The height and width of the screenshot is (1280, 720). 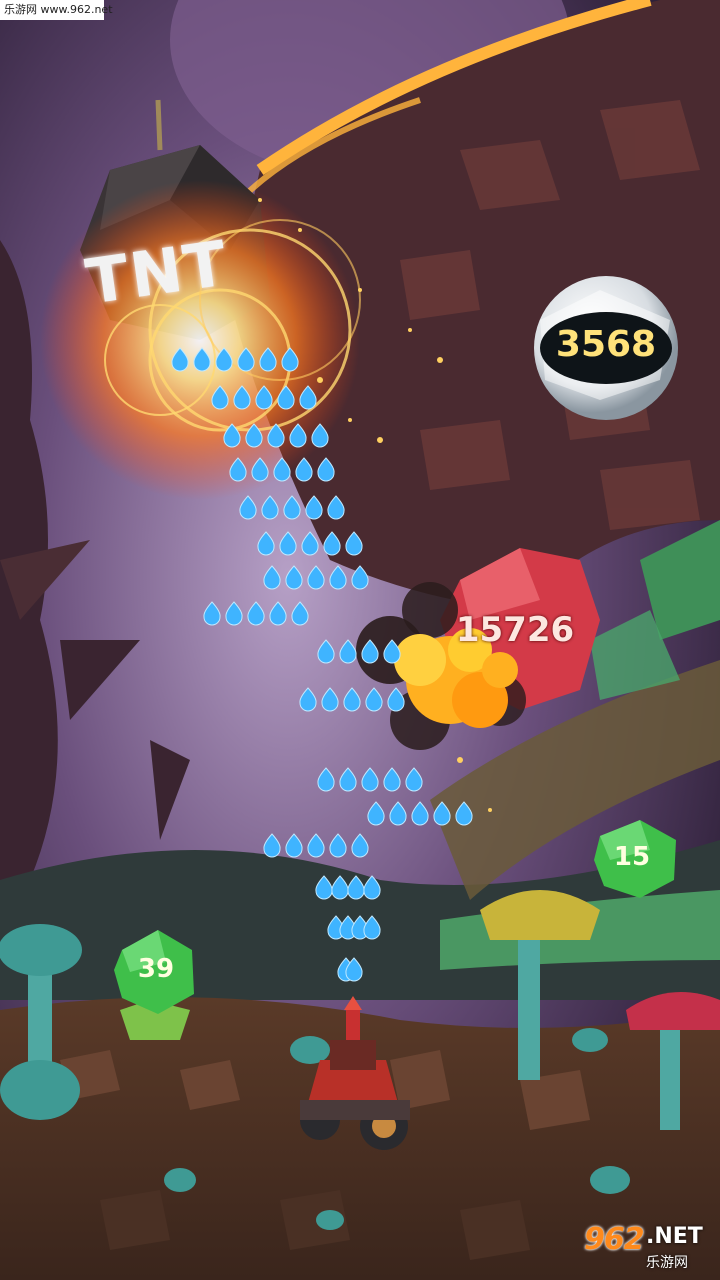 I want to click on red-block-value: 15726, so click(x=515, y=630).